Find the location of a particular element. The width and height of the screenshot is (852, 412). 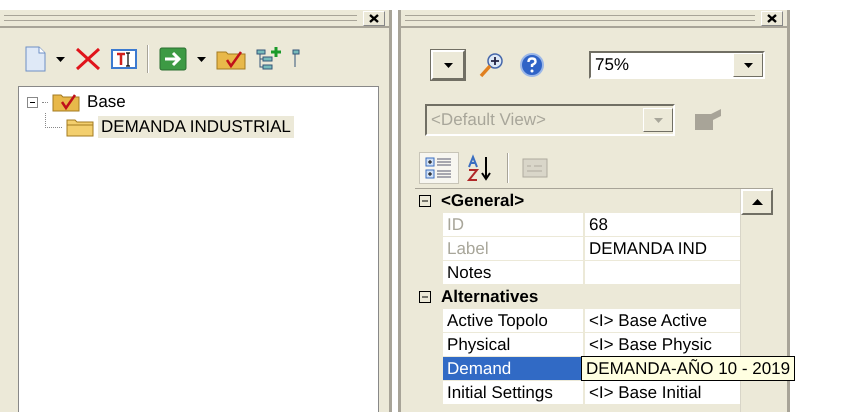

property-name: Active Topolo is located at coordinates (514, 320).